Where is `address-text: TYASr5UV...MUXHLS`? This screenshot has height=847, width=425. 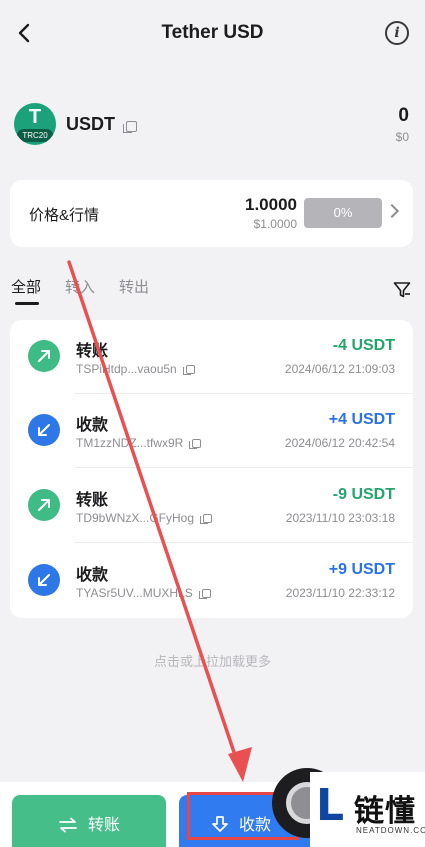 address-text: TYASr5UV...MUXHLS is located at coordinates (134, 593).